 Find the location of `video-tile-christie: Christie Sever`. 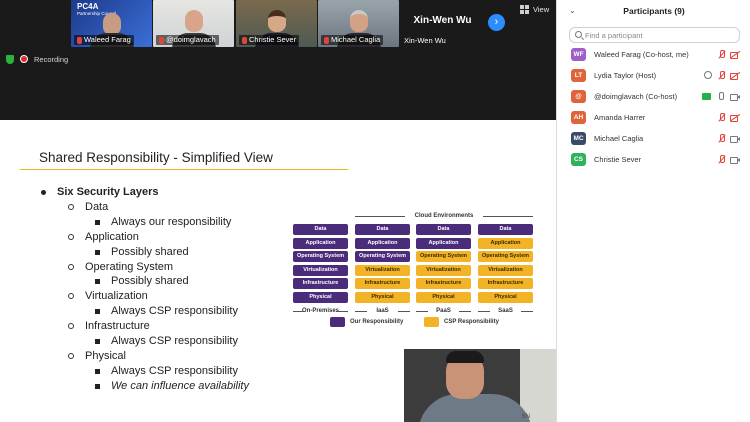

video-tile-christie: Christie Sever is located at coordinates (276, 23).